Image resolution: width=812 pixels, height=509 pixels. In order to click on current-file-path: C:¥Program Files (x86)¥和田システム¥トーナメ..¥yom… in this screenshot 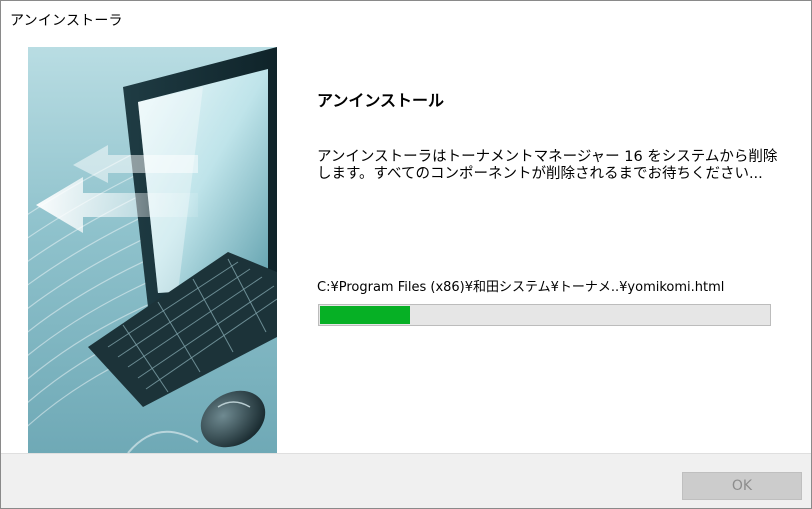, I will do `click(521, 287)`.